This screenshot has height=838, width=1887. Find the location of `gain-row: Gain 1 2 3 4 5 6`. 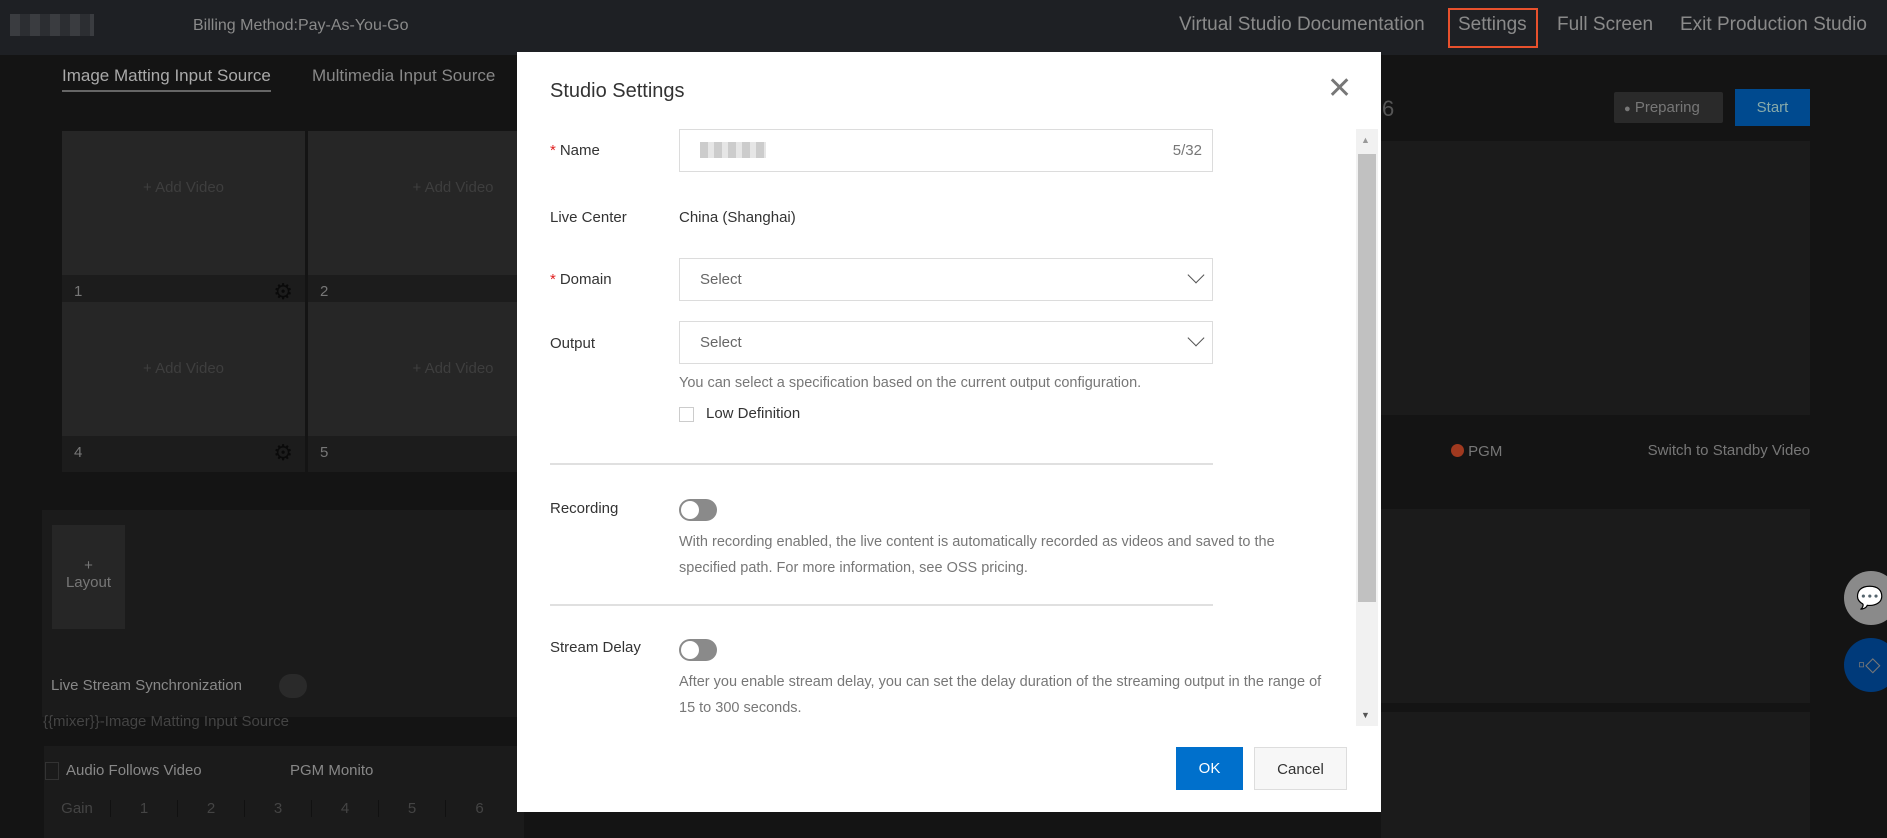

gain-row: Gain 1 2 3 4 5 6 is located at coordinates (278, 808).